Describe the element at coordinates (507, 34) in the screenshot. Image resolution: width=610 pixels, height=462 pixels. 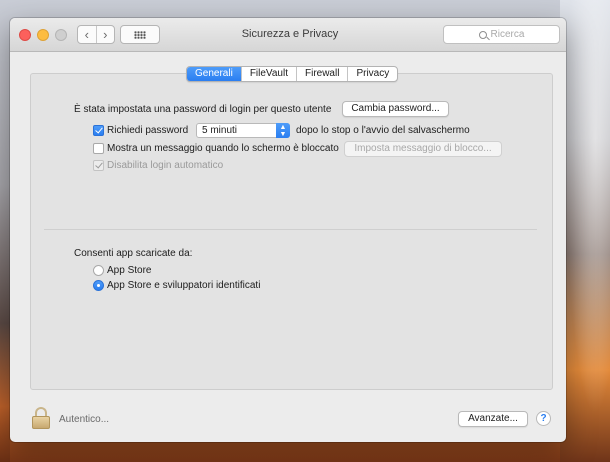
I see `search-placeholder: Ricerca` at that location.